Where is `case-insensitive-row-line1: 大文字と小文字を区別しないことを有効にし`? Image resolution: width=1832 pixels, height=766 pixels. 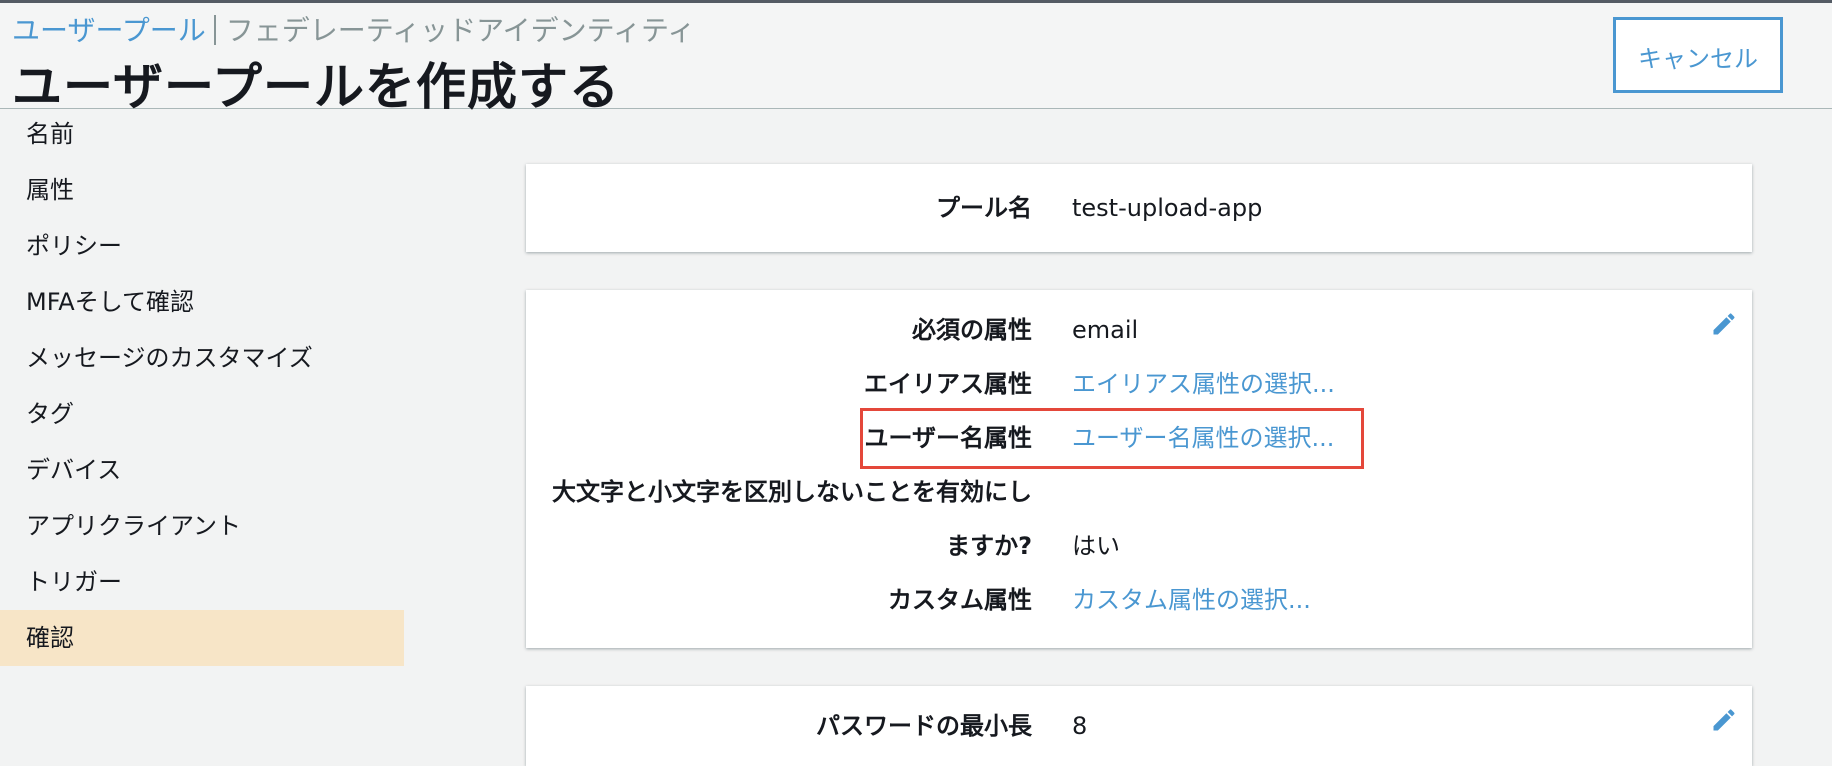
case-insensitive-row-line1: 大文字と小文字を区別しないことを有効にし is located at coordinates (1139, 492).